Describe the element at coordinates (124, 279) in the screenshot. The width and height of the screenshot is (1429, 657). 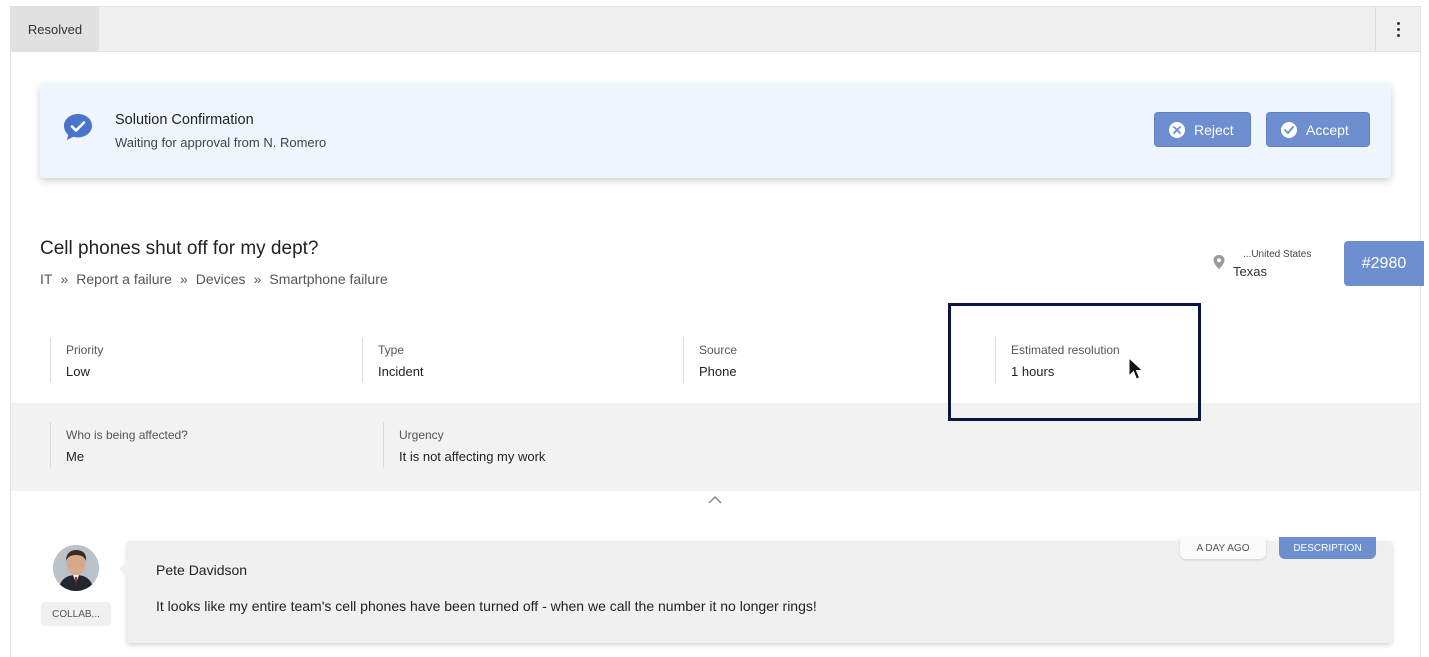
I see `breadcrumb-item: Report a failure` at that location.